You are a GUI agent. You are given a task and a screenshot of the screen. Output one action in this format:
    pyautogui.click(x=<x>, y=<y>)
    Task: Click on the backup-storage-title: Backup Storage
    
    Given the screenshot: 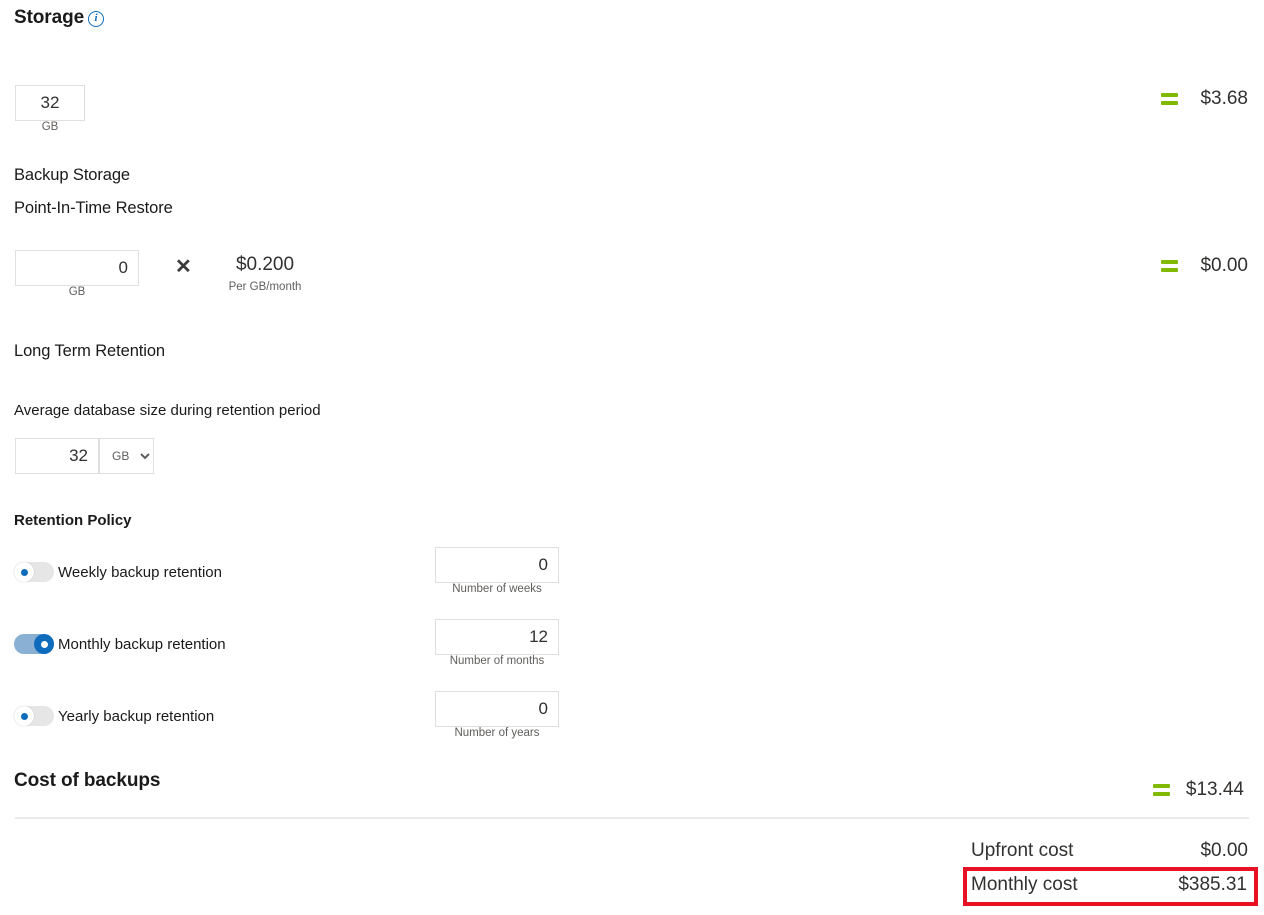 What is the action you would take?
    pyautogui.click(x=72, y=175)
    